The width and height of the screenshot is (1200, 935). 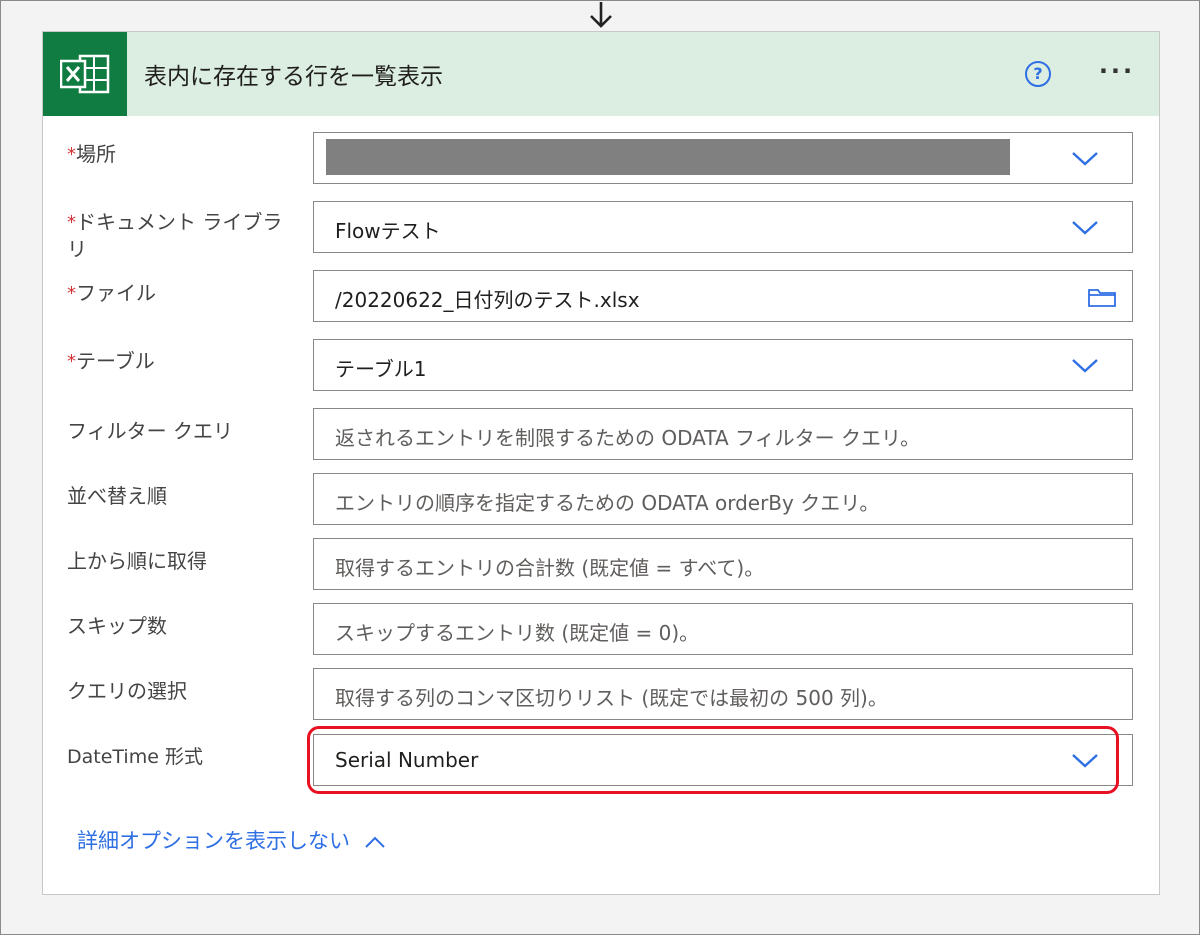 I want to click on more-options-icon: ···, so click(x=1117, y=73).